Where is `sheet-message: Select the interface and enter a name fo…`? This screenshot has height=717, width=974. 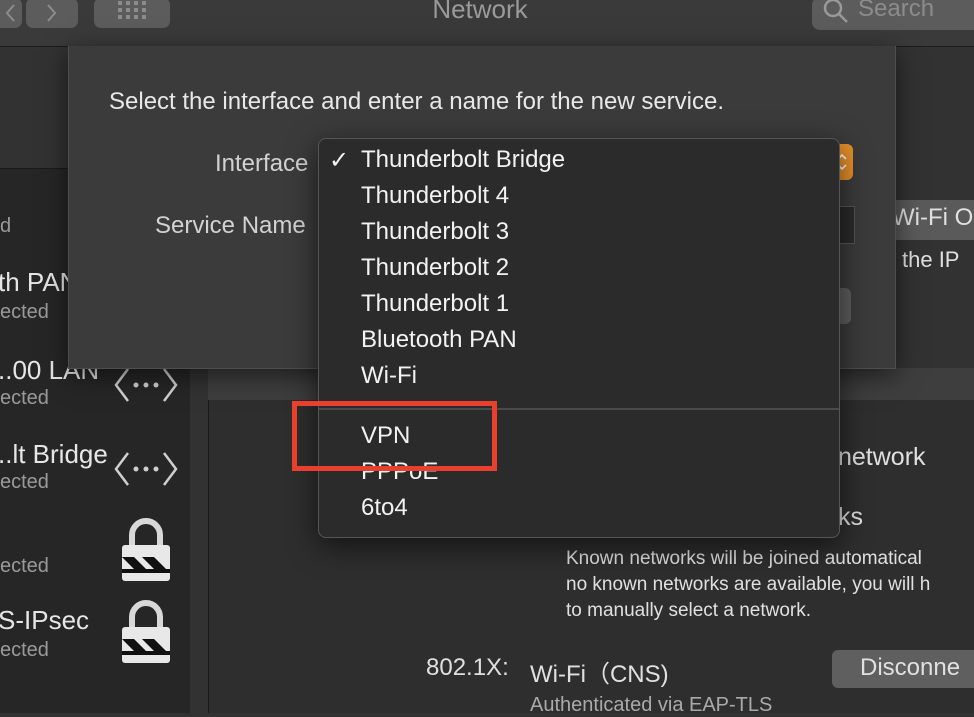
sheet-message: Select the interface and enter a name fo… is located at coordinates (417, 101).